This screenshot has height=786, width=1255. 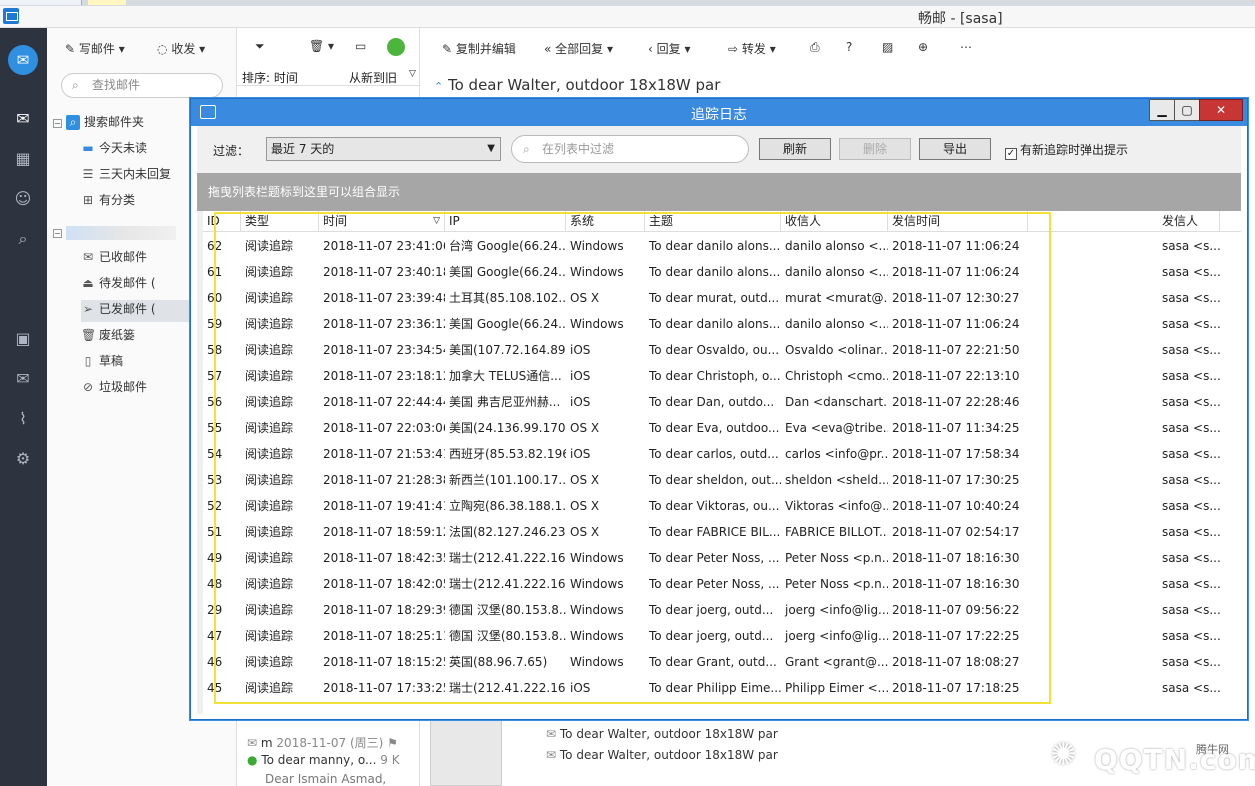 I want to click on header-col-ip: IP, so click(x=505, y=221).